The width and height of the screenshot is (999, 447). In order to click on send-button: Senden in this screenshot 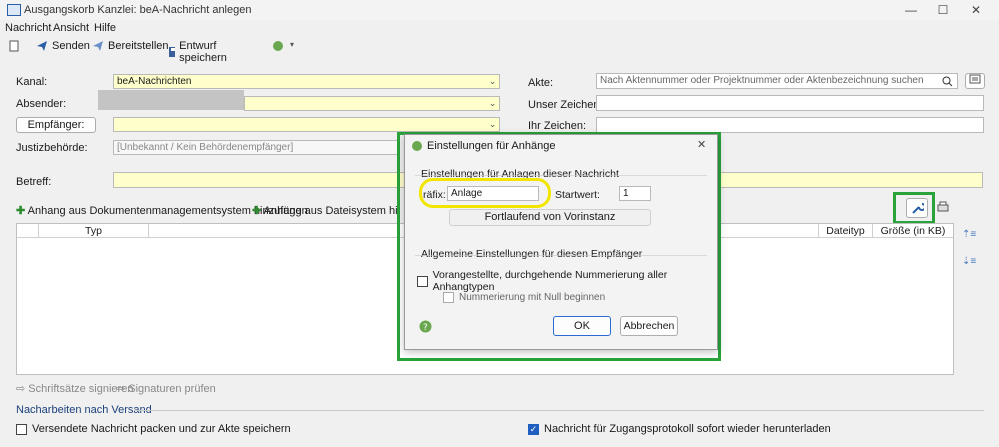, I will do `click(63, 46)`.